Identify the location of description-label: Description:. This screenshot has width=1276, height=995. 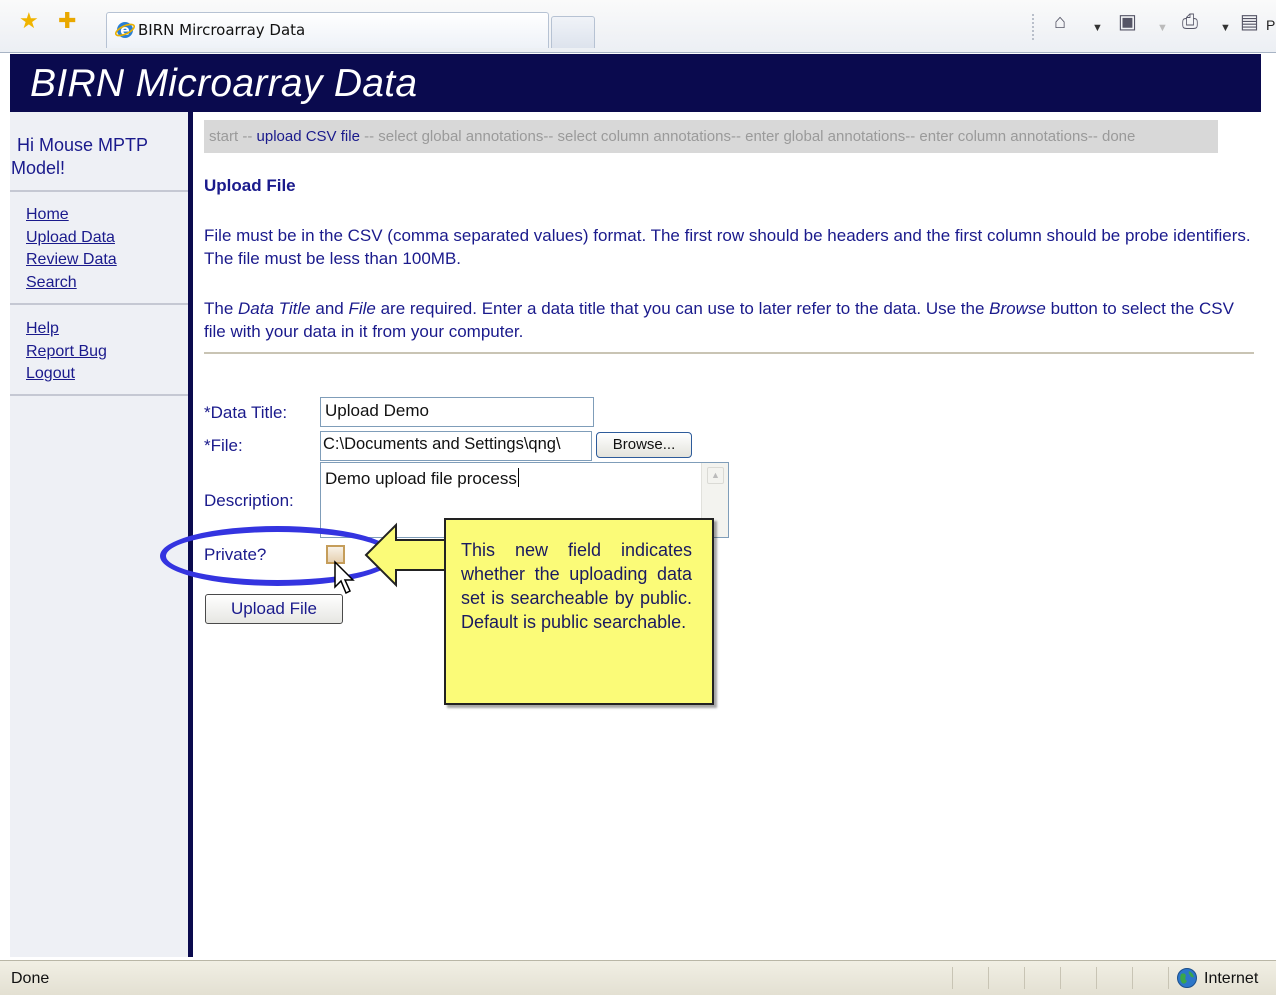
(249, 500).